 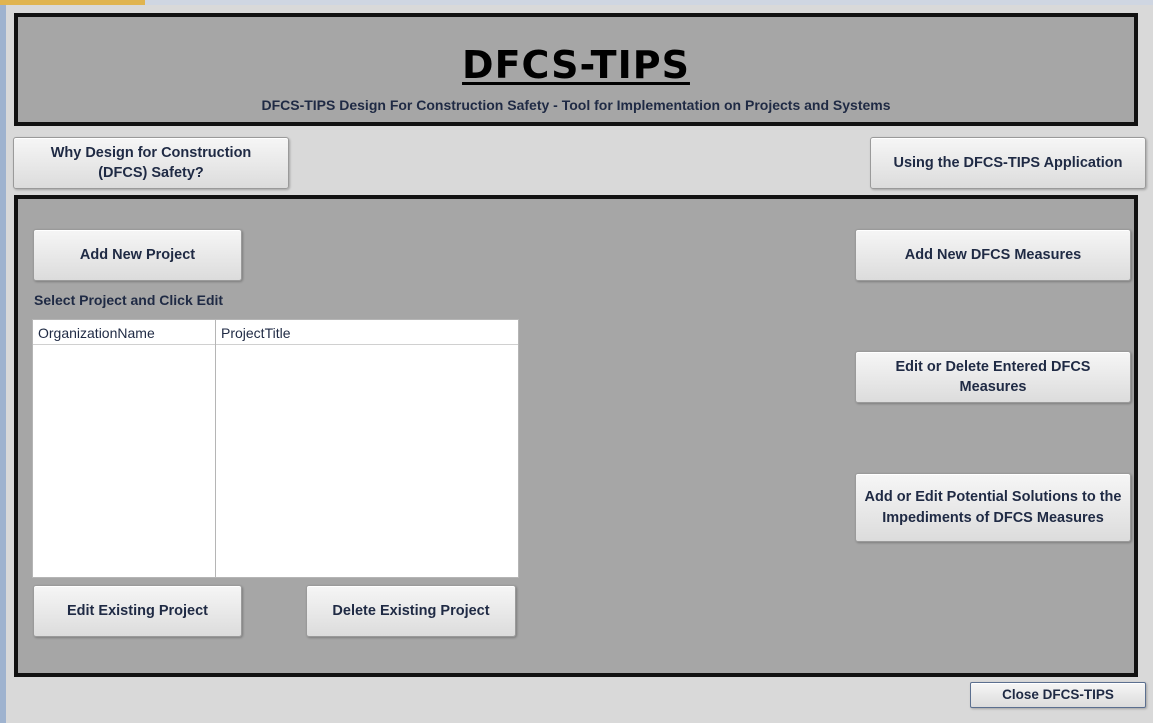 I want to click on delete-project-button: Delete Existing Project, so click(x=411, y=611).